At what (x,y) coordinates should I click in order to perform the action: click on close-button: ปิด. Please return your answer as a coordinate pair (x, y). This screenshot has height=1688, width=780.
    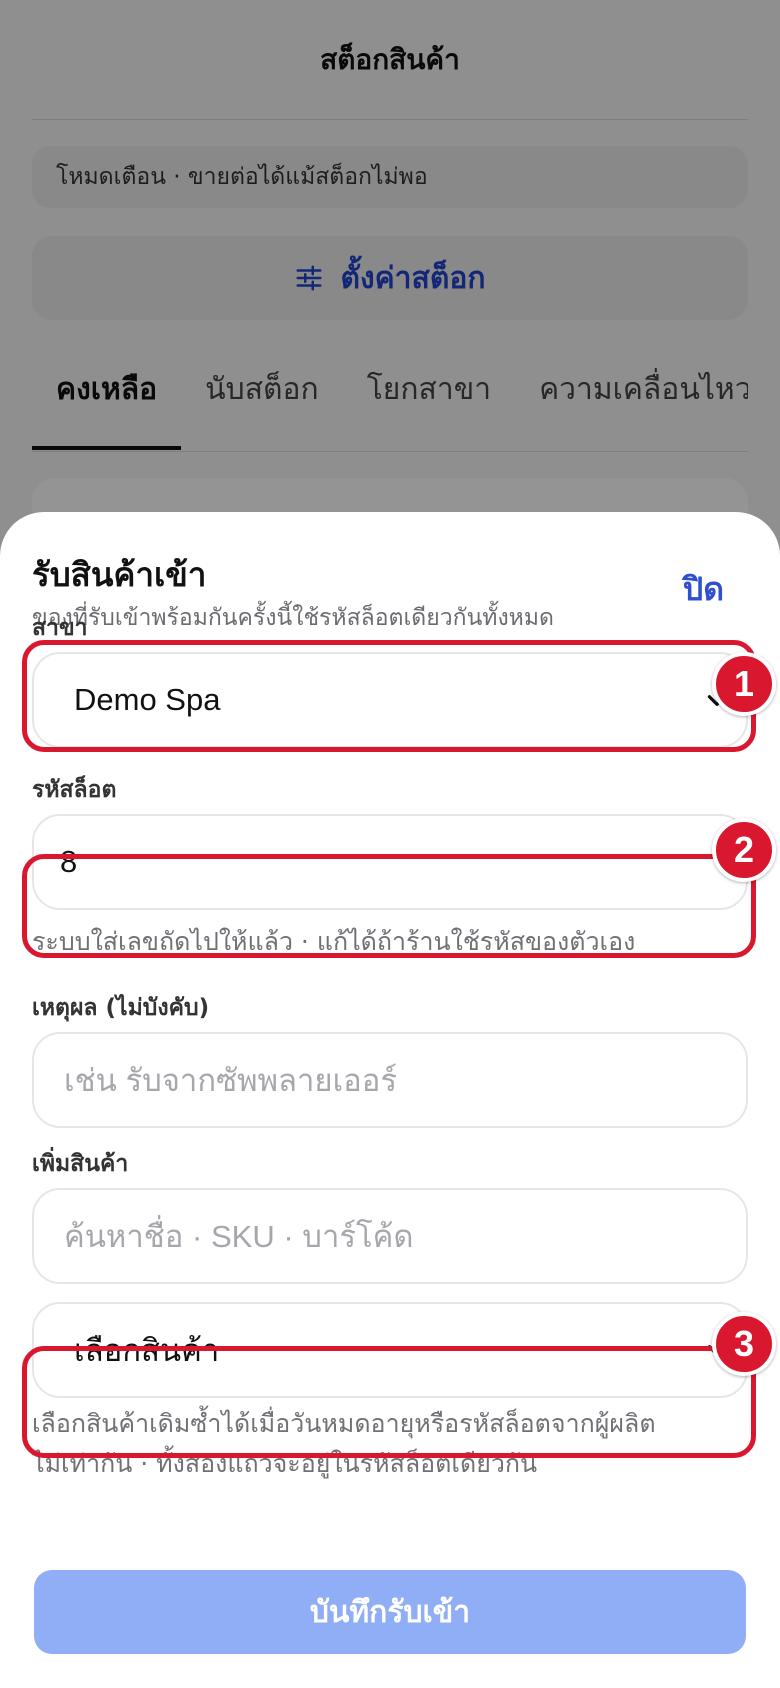
    Looking at the image, I should click on (703, 589).